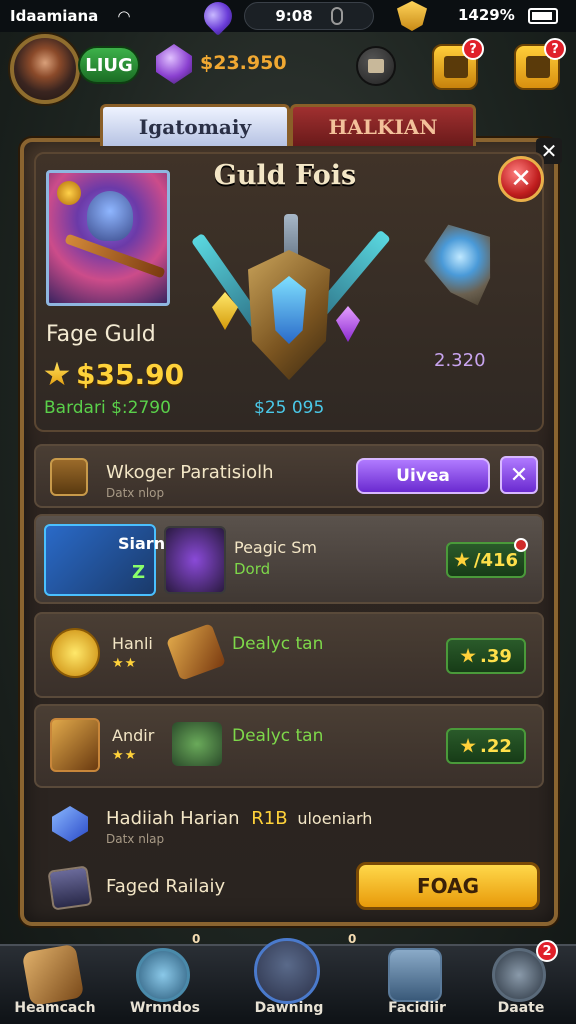  I want to click on uivea-button: Uivea, so click(423, 476).